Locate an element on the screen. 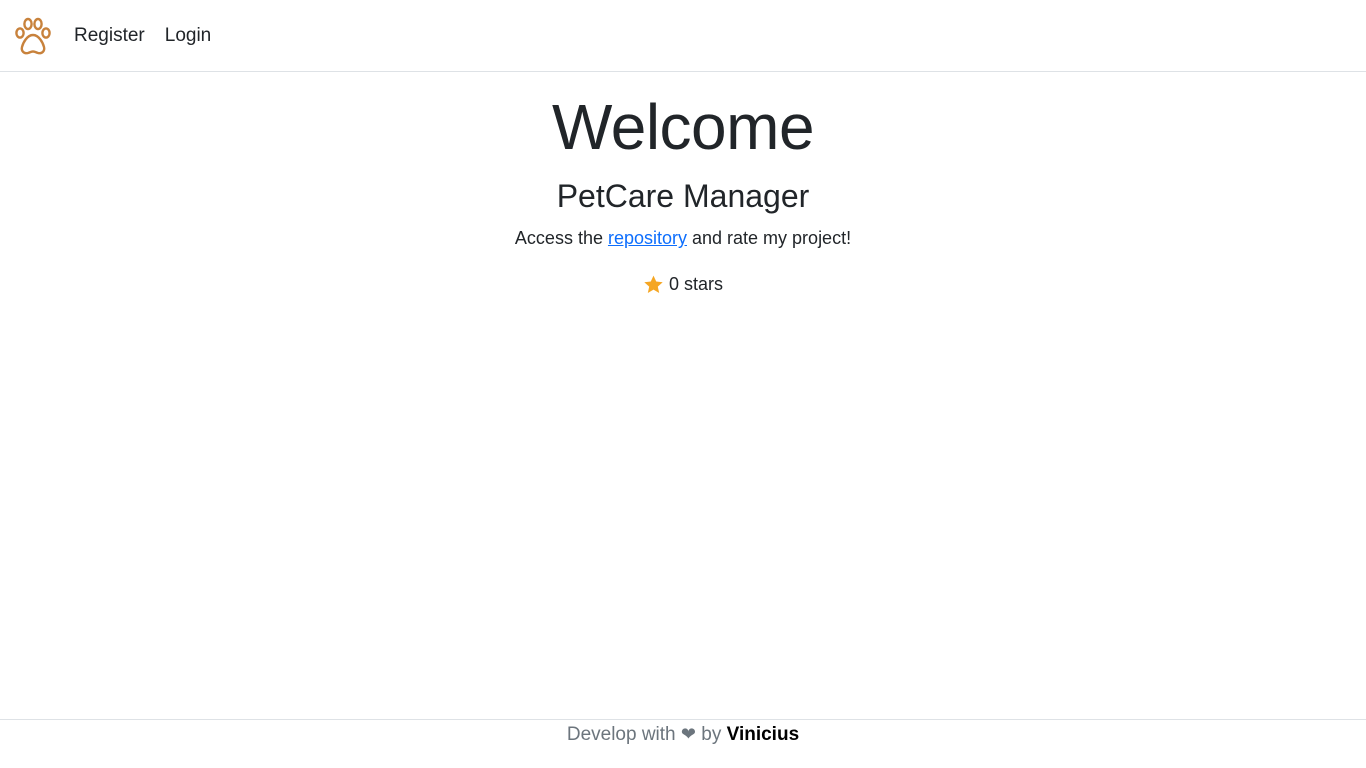  stars-count: 0 stars is located at coordinates (683, 284).